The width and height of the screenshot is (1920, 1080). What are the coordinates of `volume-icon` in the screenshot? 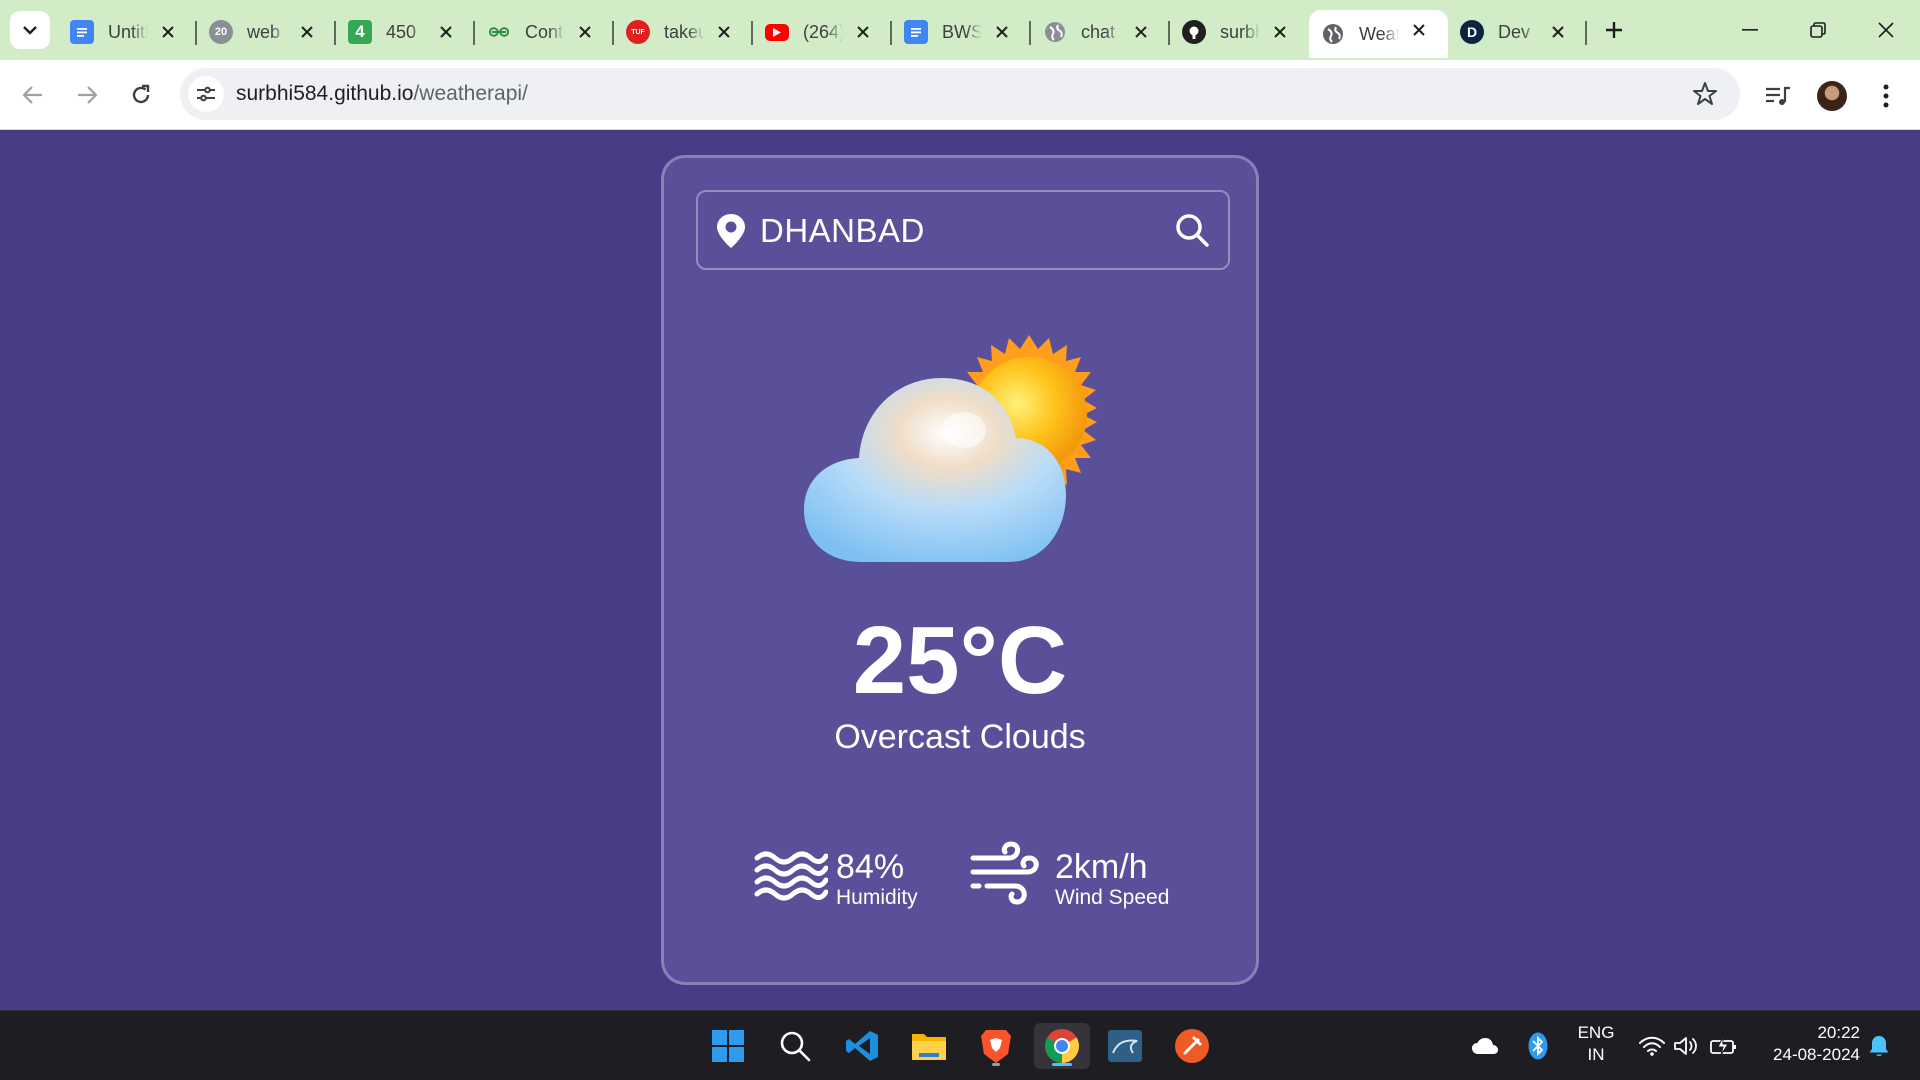 It's located at (1685, 1046).